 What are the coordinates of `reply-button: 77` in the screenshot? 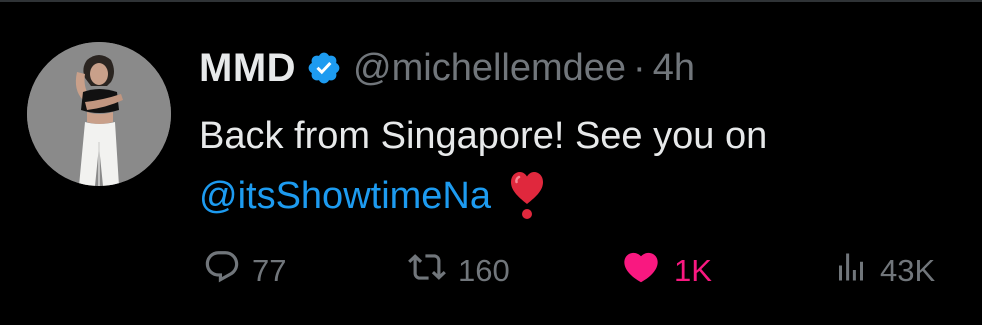 It's located at (244, 271).